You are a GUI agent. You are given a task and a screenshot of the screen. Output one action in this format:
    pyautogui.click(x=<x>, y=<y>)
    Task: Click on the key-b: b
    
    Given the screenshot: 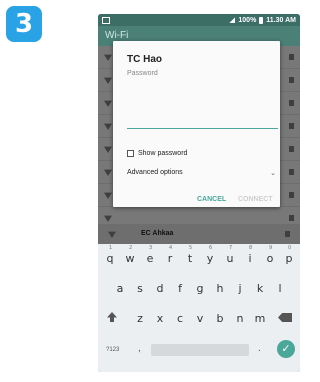 What is the action you would take?
    pyautogui.click(x=220, y=318)
    